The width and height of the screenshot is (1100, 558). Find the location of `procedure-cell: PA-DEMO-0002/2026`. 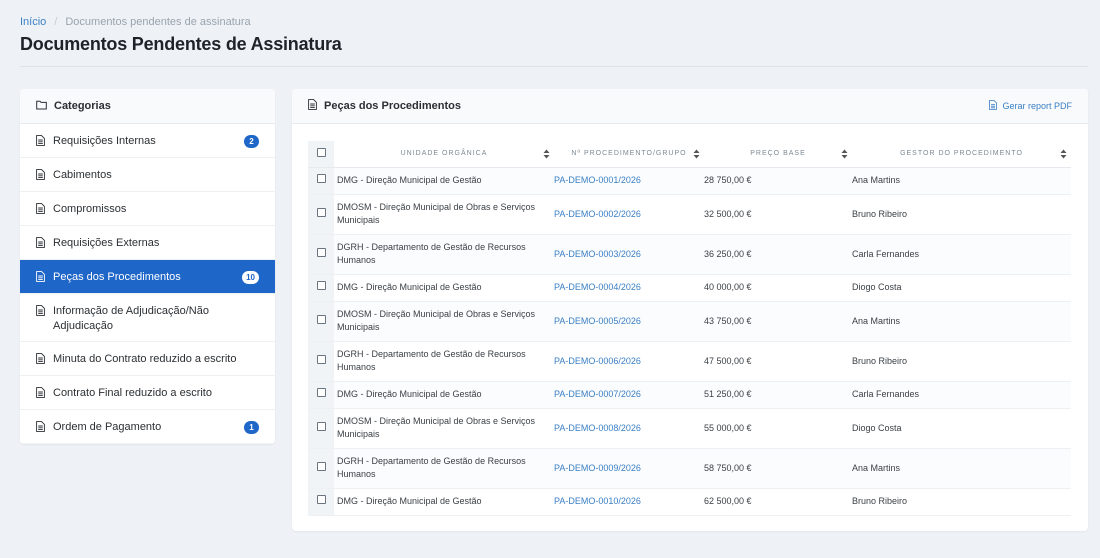

procedure-cell: PA-DEMO-0002/2026 is located at coordinates (629, 214).